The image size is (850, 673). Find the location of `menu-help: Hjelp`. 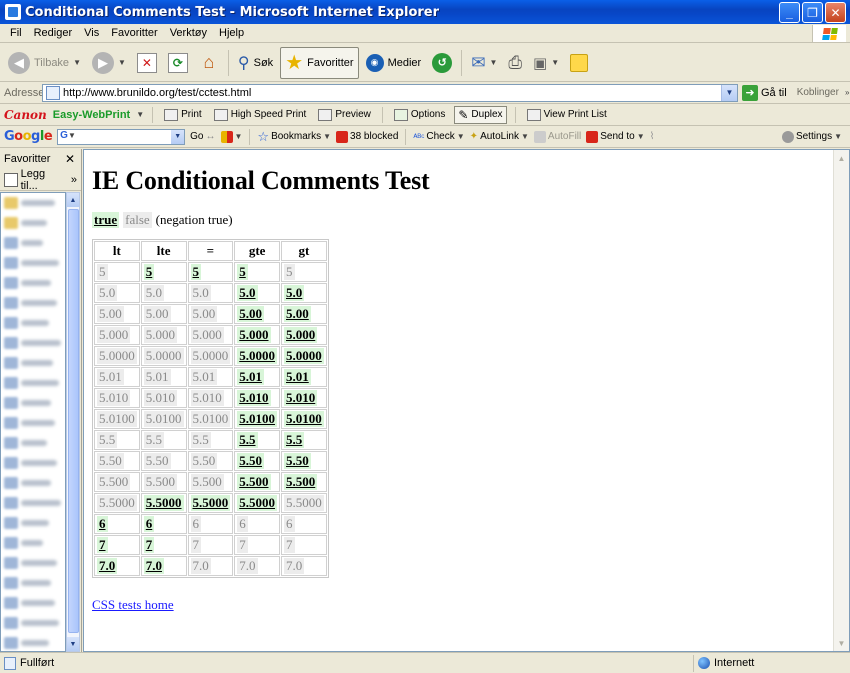

menu-help: Hjelp is located at coordinates (231, 33).